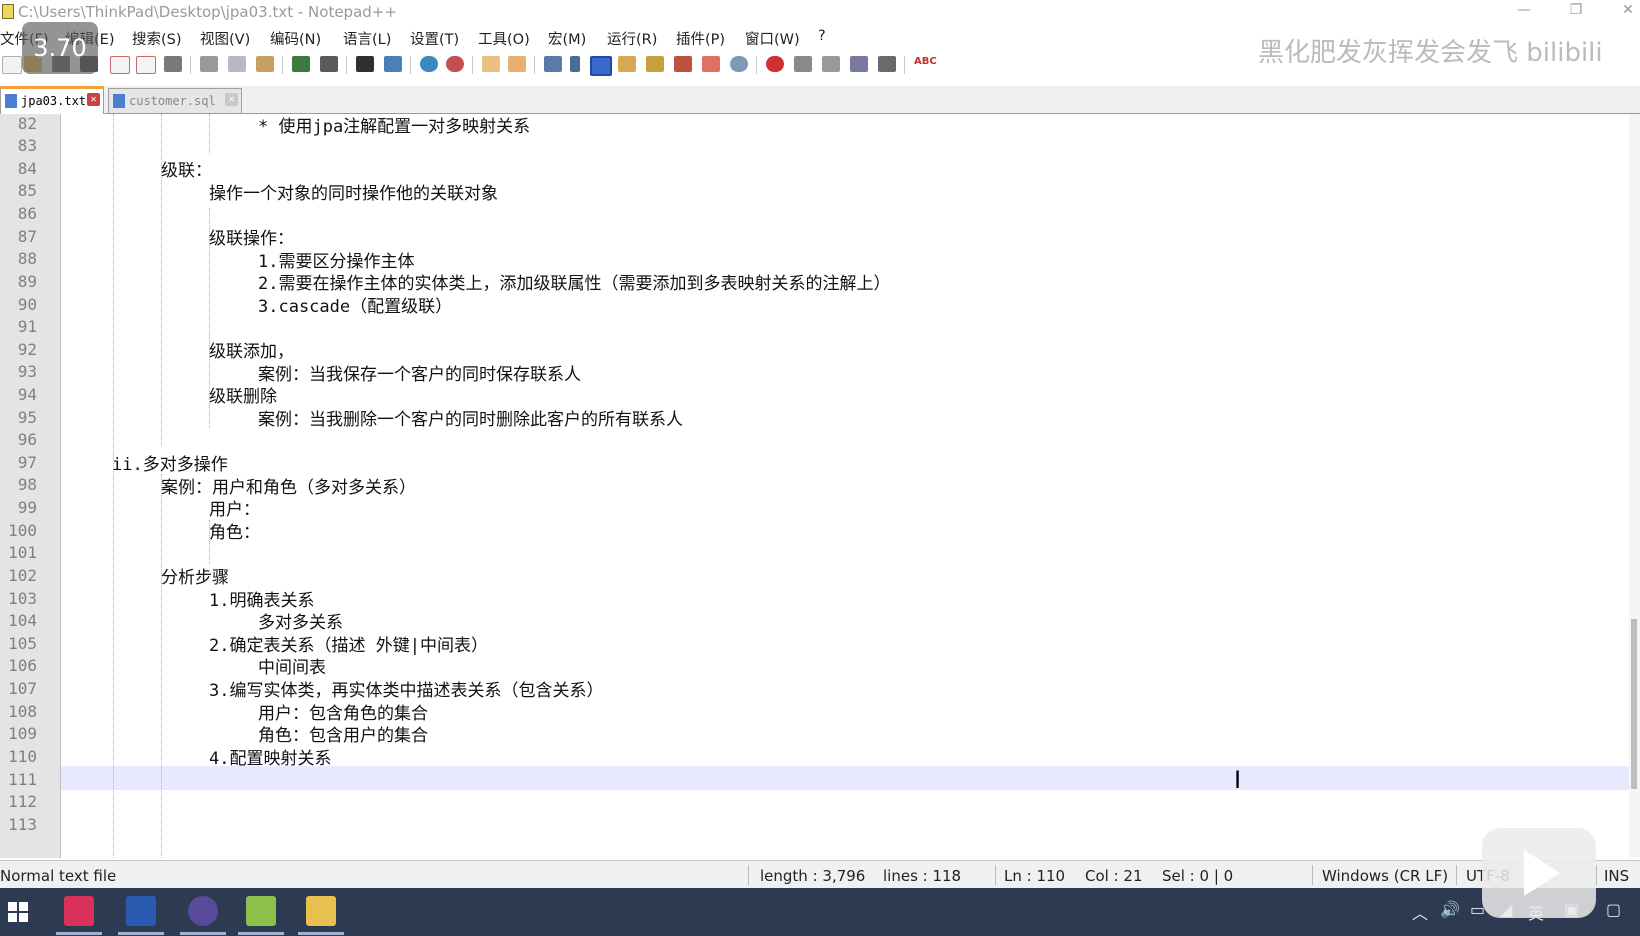 The image size is (1640, 936). What do you see at coordinates (1542, 873) in the screenshot?
I see `play-icon` at bounding box center [1542, 873].